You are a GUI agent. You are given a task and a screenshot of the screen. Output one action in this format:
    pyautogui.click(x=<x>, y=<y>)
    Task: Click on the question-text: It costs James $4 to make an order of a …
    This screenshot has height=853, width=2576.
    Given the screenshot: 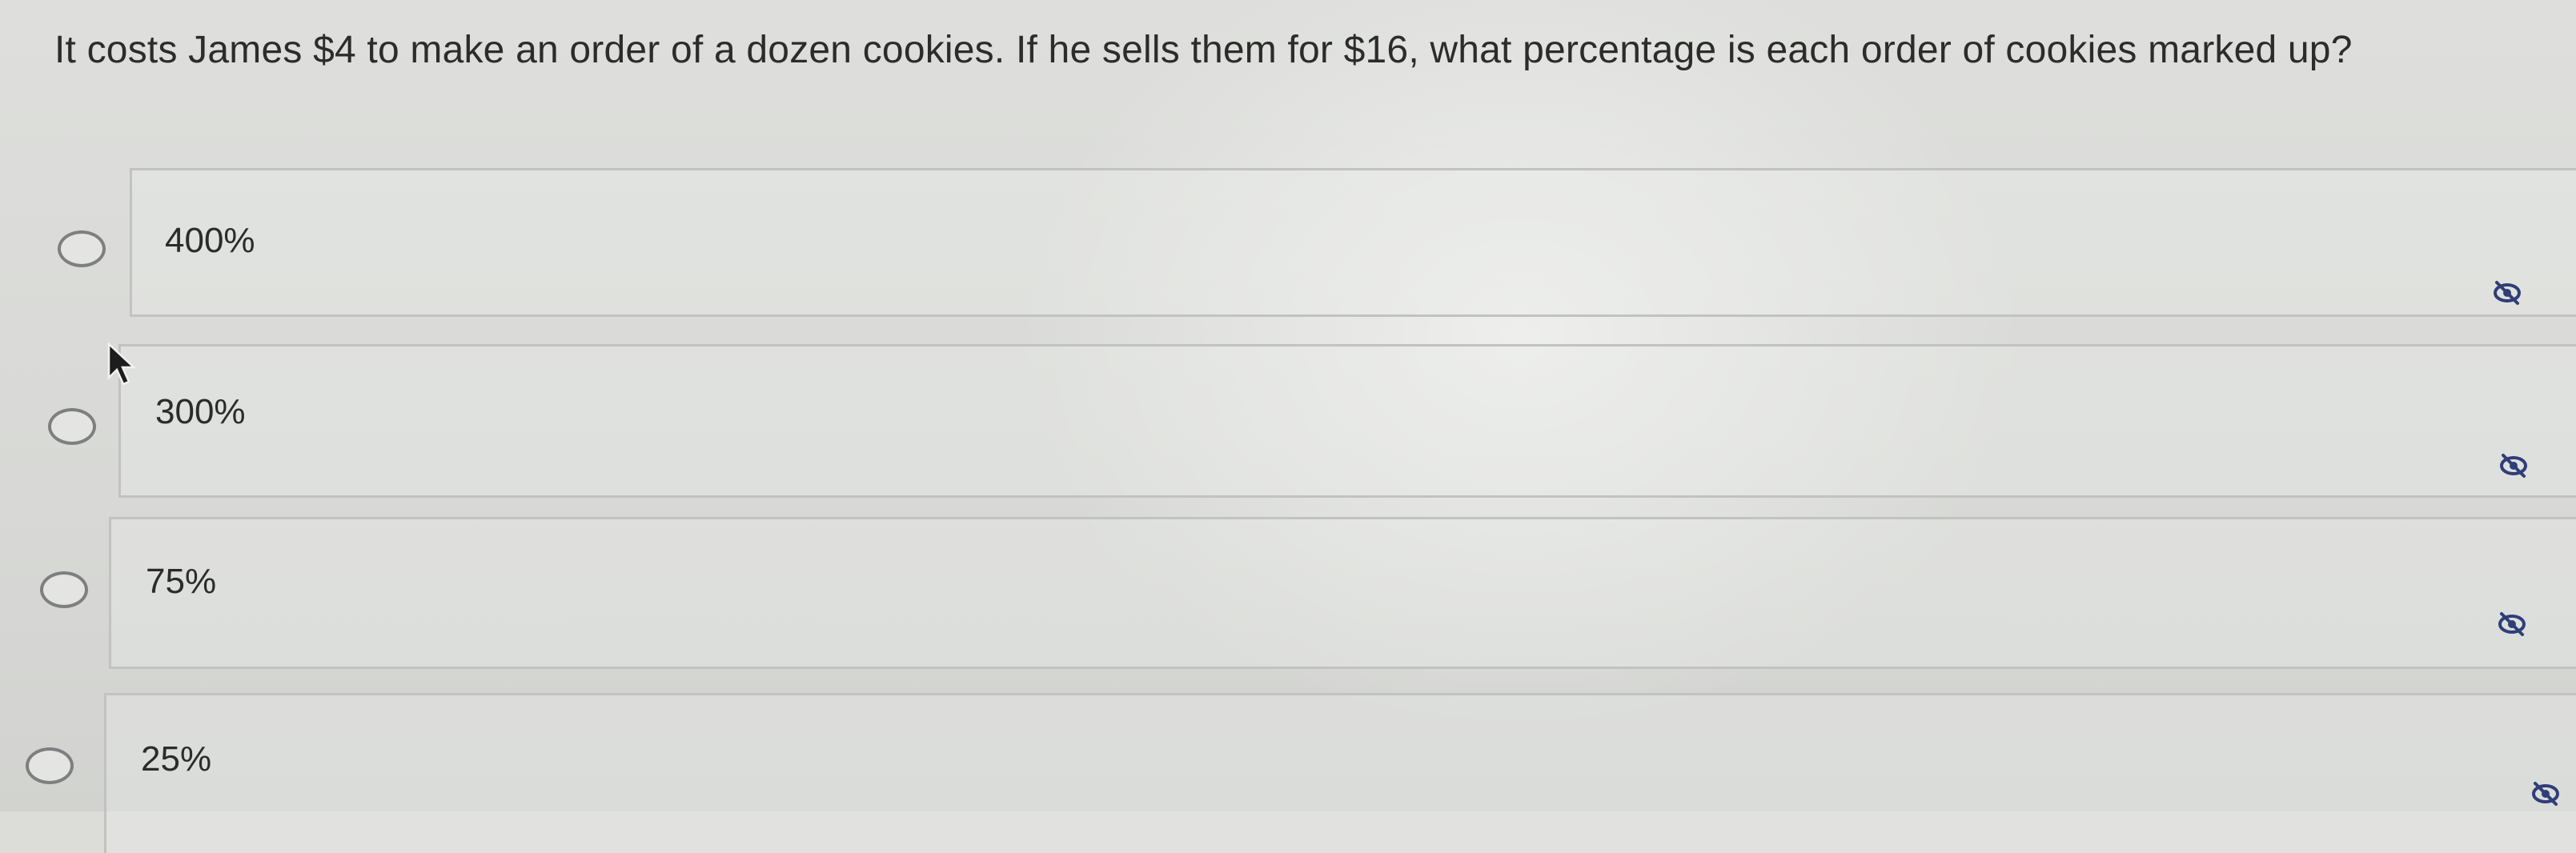 What is the action you would take?
    pyautogui.click(x=1204, y=50)
    